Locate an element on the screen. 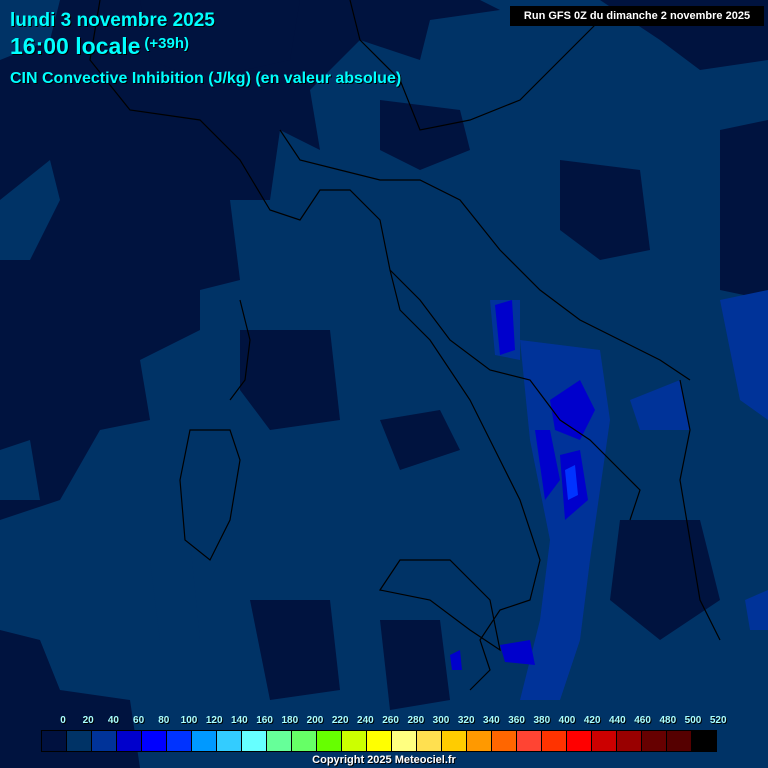 This screenshot has width=768, height=768. color-legend is located at coordinates (379, 741).